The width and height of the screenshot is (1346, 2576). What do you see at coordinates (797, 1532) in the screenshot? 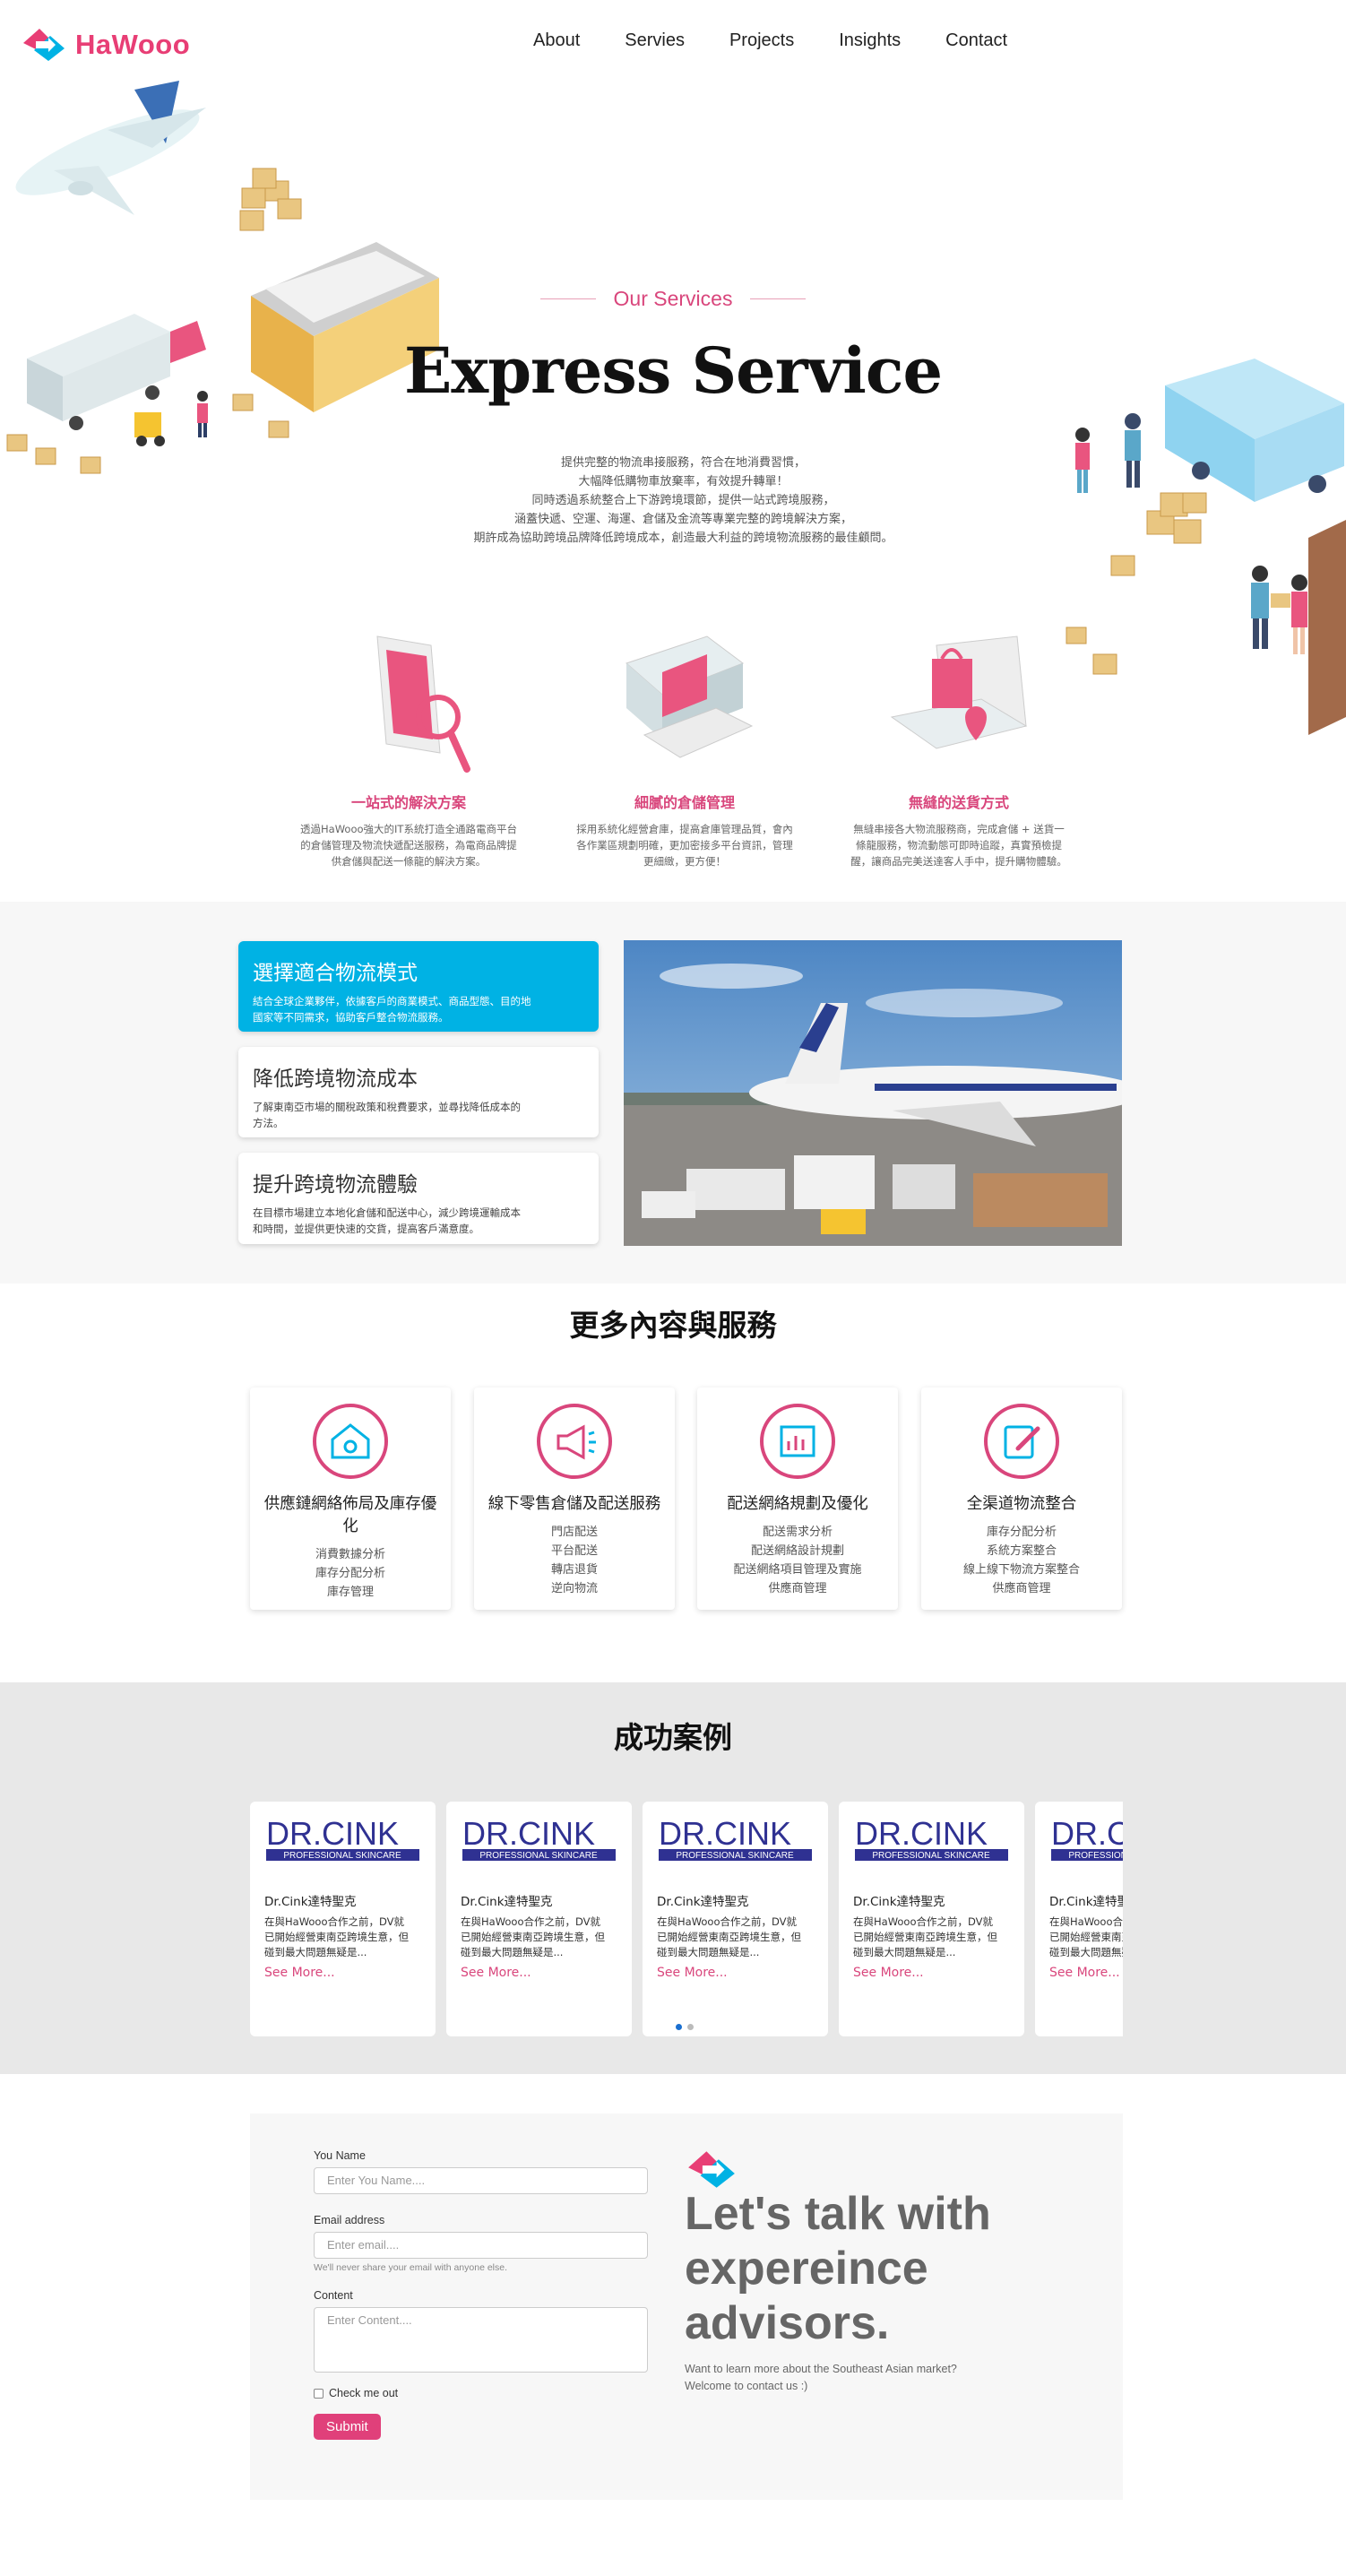
I see `service-item: 配送需求分析` at bounding box center [797, 1532].